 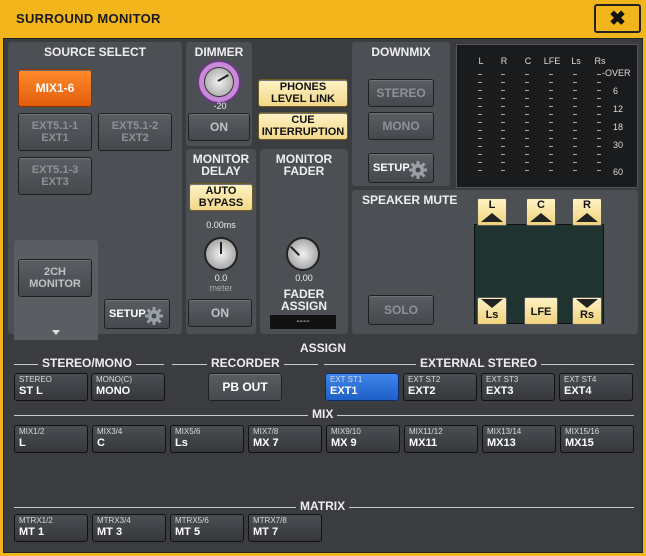 What do you see at coordinates (221, 288) in the screenshot?
I see `delay-unit: meter` at bounding box center [221, 288].